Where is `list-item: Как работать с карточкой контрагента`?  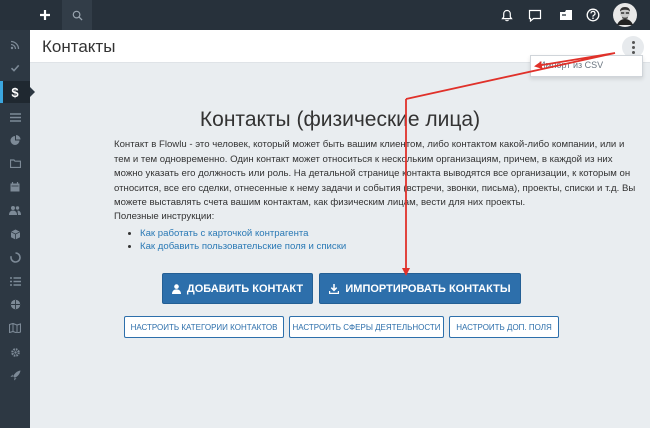
list-item: Как работать с карточкой контрагента is located at coordinates (237, 233).